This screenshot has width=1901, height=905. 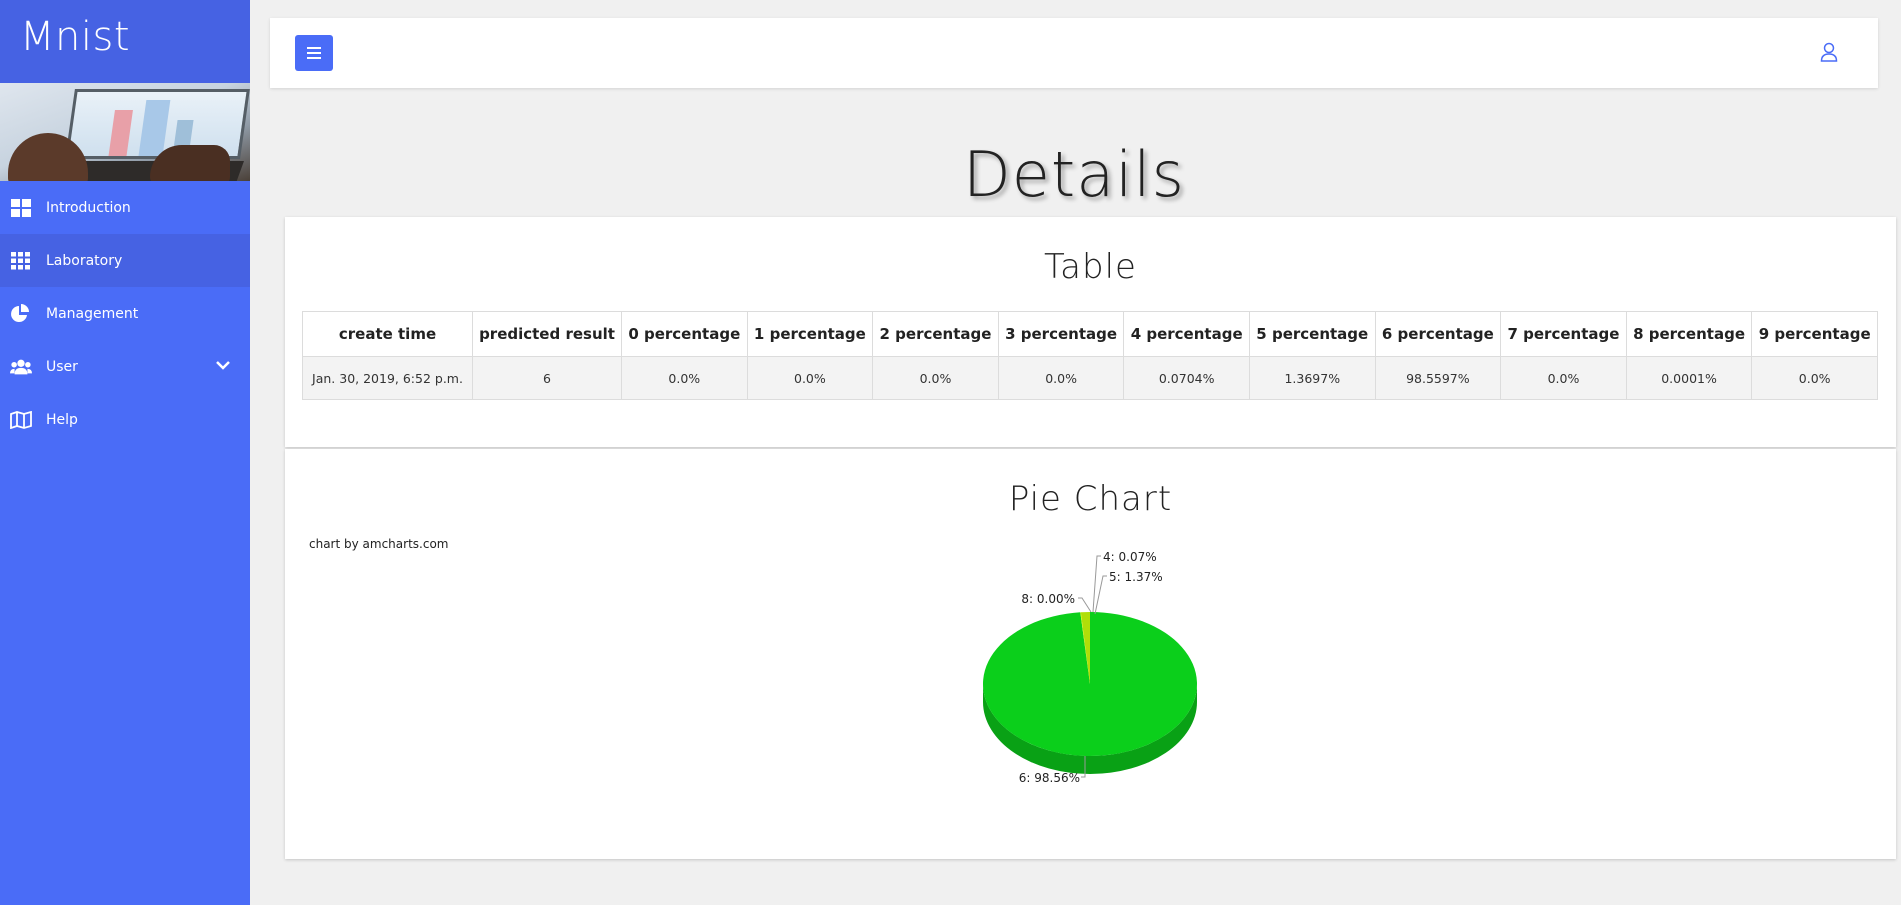 What do you see at coordinates (1312, 378) in the screenshot?
I see `table-cell: 1.3697%` at bounding box center [1312, 378].